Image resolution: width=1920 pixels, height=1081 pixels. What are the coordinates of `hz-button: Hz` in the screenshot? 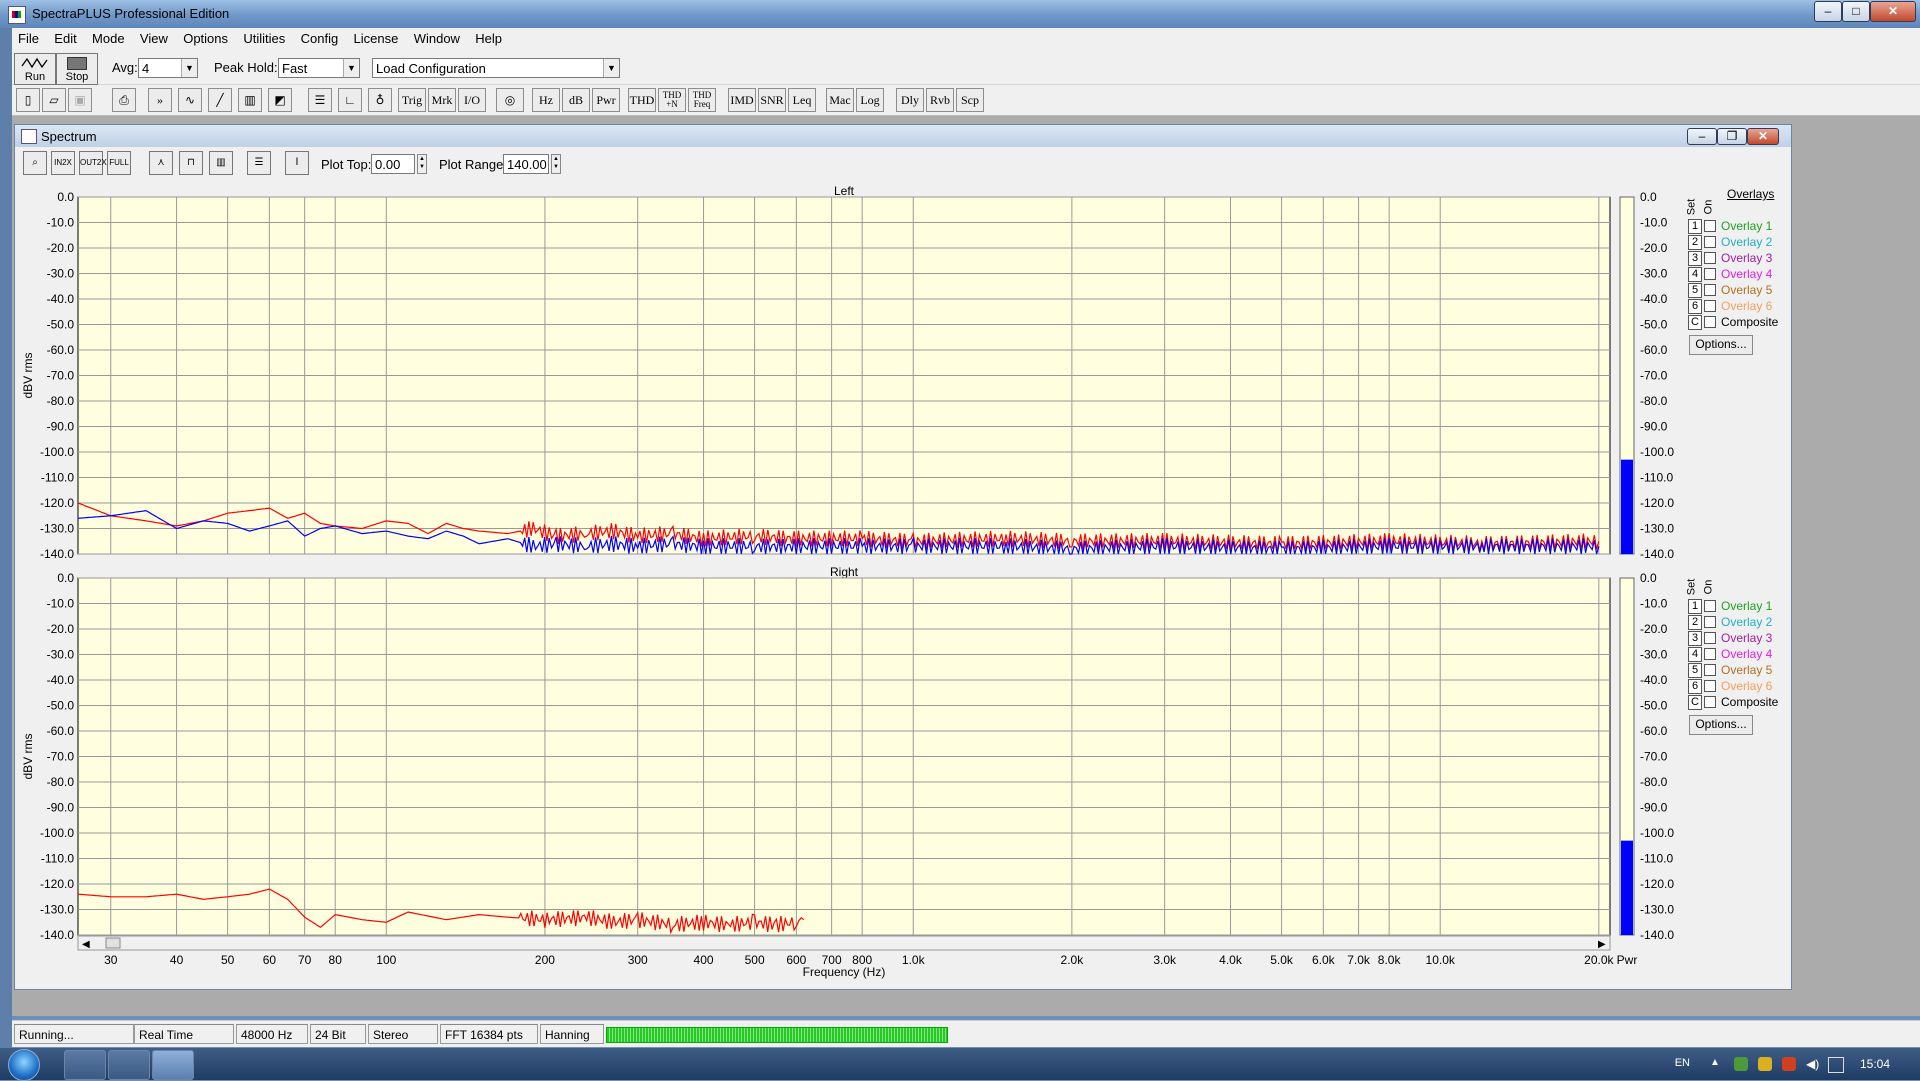 It's located at (546, 100).